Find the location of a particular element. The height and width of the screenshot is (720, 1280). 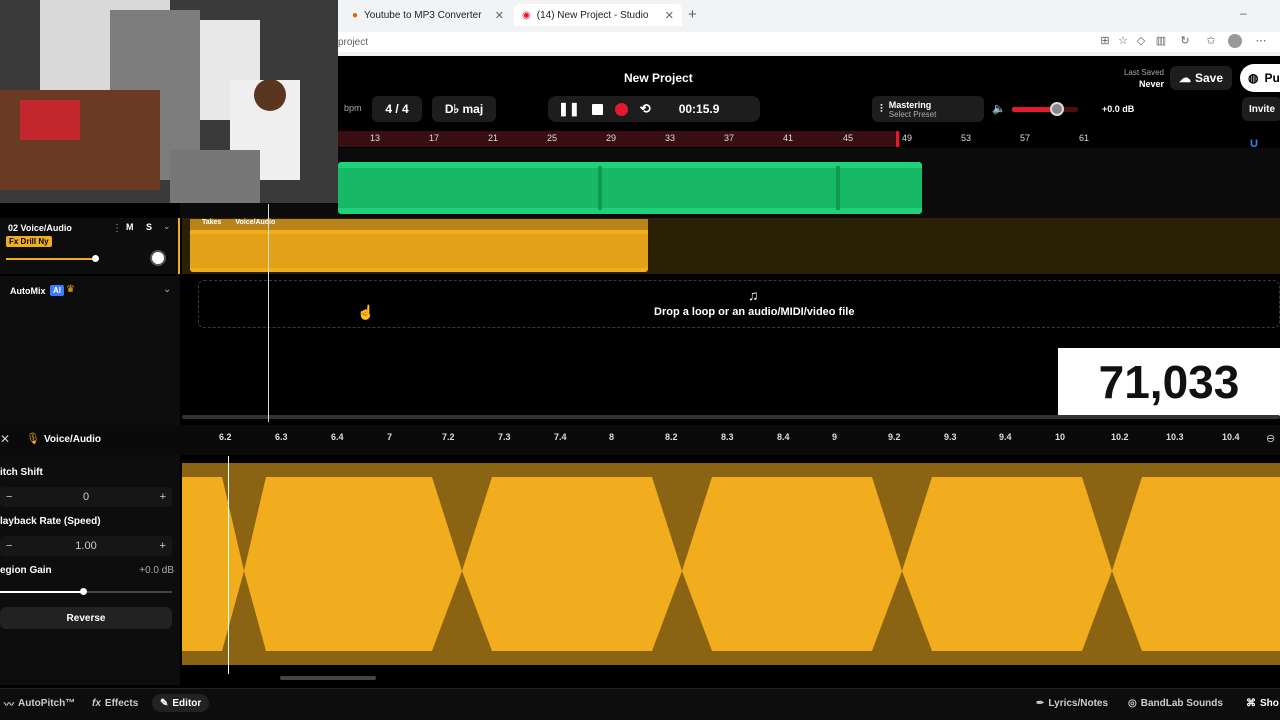

solo-button: S is located at coordinates (149, 227).